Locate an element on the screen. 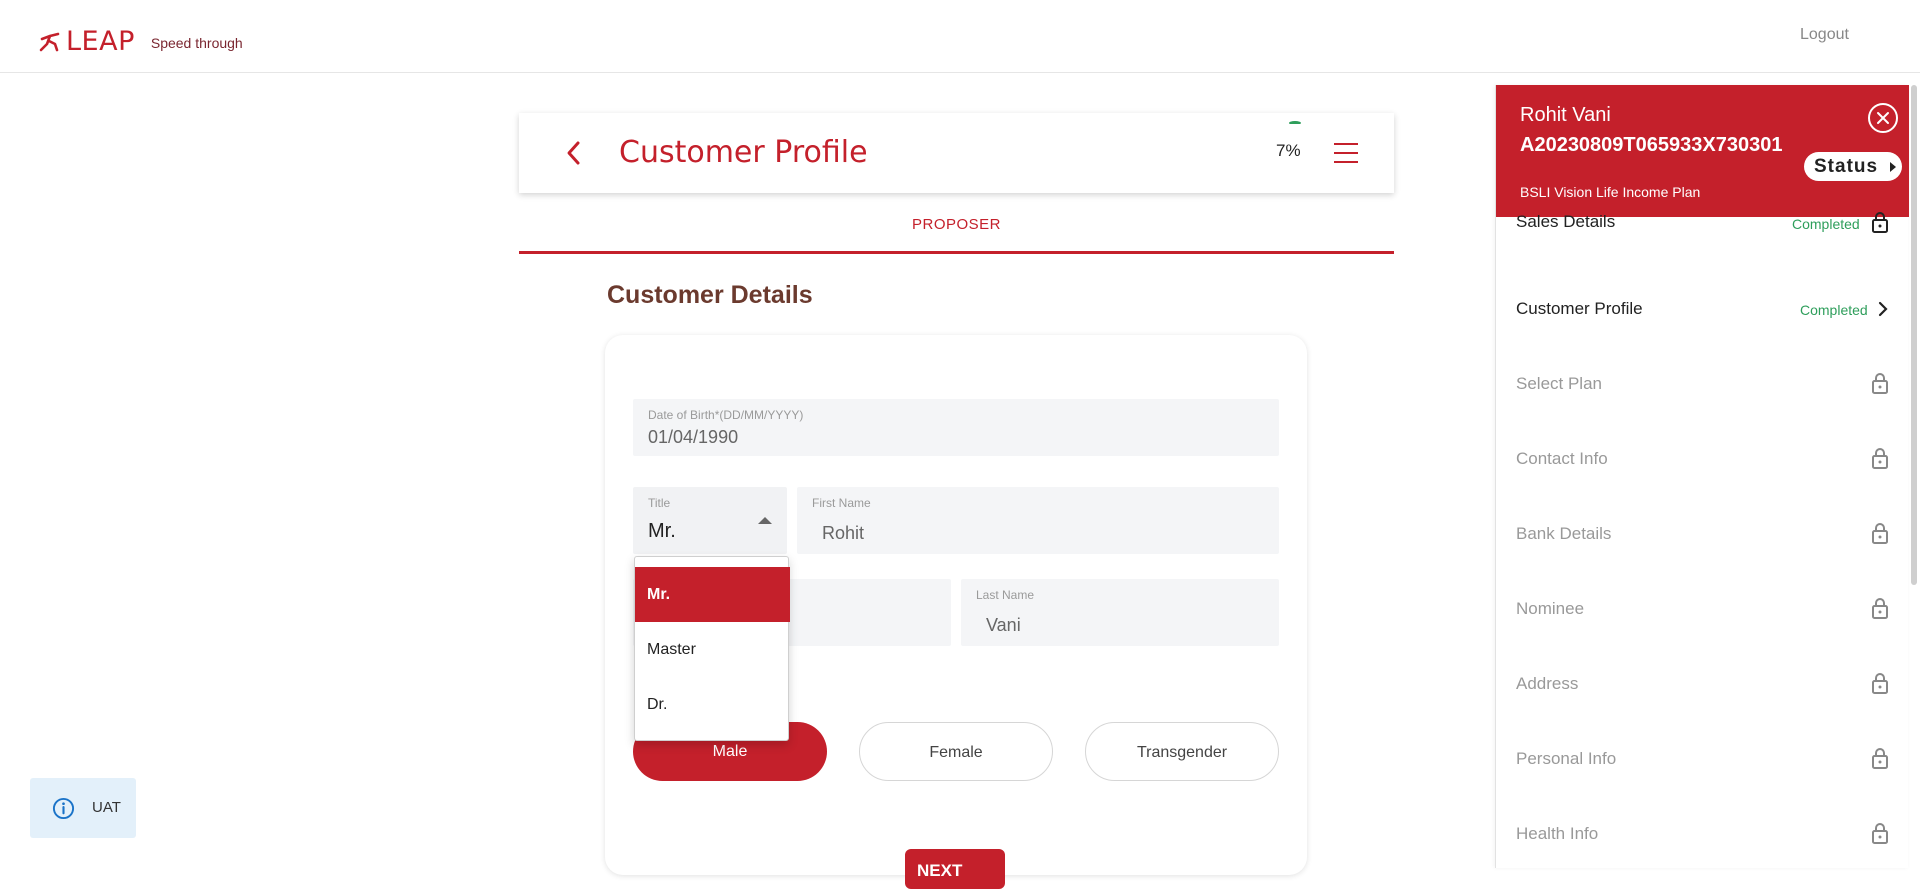 Image resolution: width=1920 pixels, height=889 pixels. tab-label: PROPOSER is located at coordinates (956, 224).